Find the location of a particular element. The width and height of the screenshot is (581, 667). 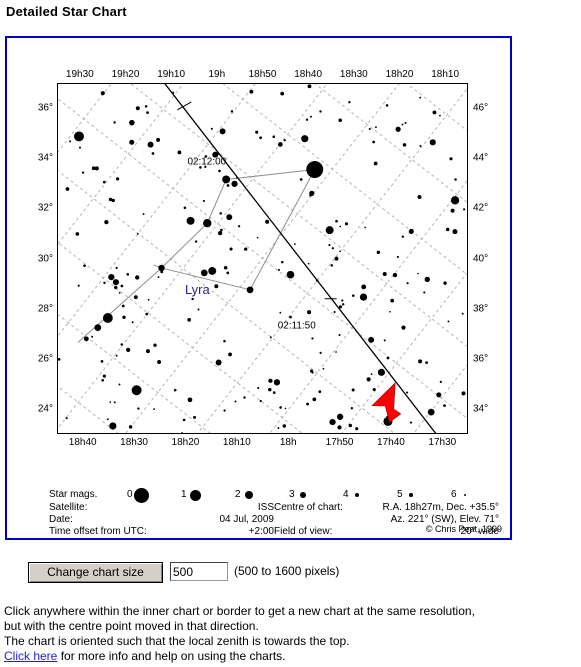

axis-right-tick: 38° is located at coordinates (481, 309).